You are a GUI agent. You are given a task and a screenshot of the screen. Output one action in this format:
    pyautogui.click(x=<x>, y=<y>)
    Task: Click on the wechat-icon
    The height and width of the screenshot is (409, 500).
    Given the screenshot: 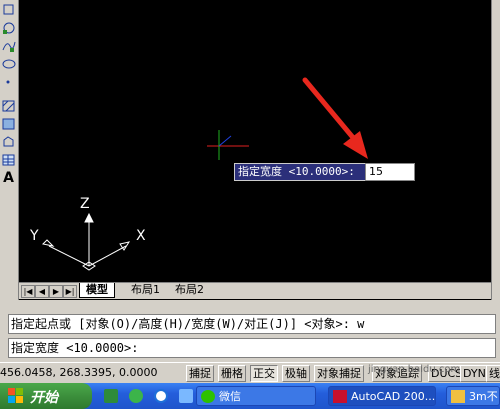 What is the action you would take?
    pyautogui.click(x=208, y=396)
    